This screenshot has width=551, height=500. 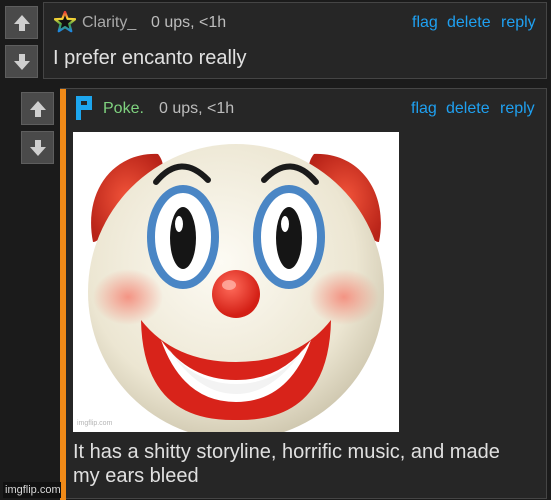 What do you see at coordinates (32, 490) in the screenshot?
I see `footer-watermark: imgflip.com` at bounding box center [32, 490].